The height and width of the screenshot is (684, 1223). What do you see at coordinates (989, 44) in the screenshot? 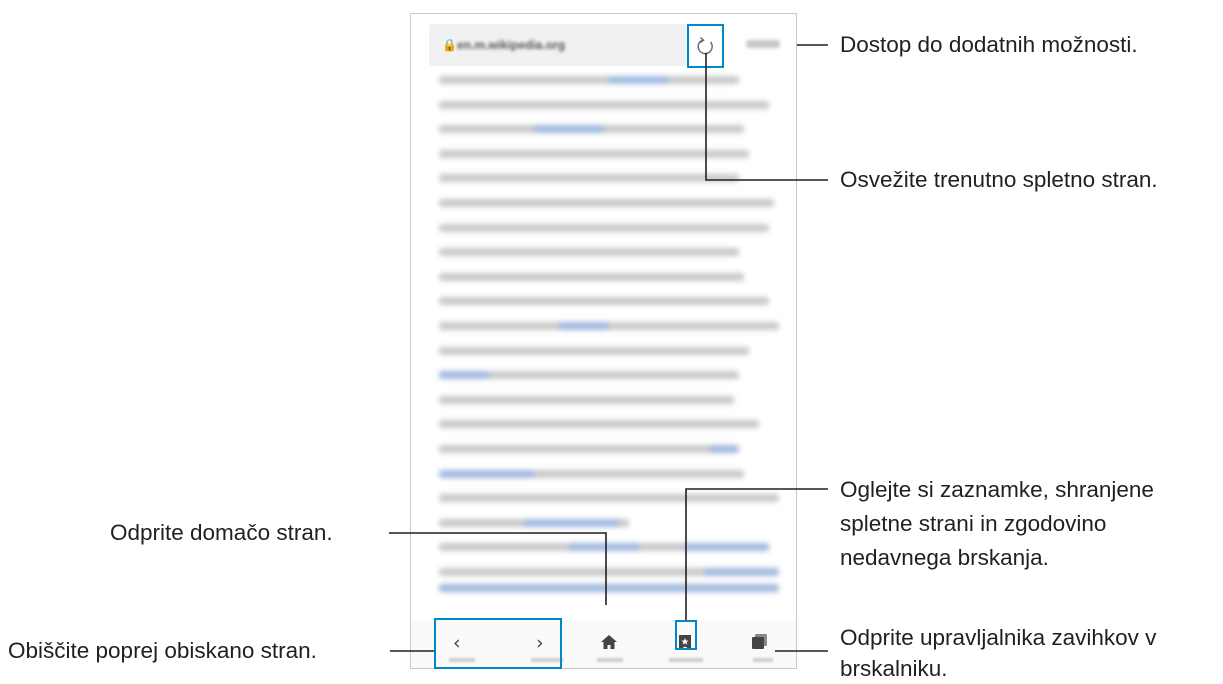
I see `callout-more-options: Dostop do dodatnih možnosti.` at bounding box center [989, 44].